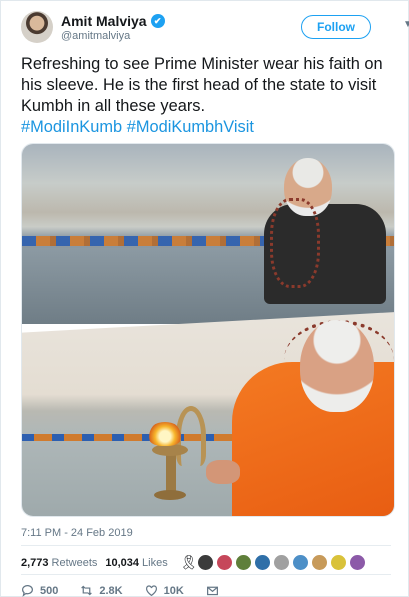  I want to click on avatar, so click(37, 27).